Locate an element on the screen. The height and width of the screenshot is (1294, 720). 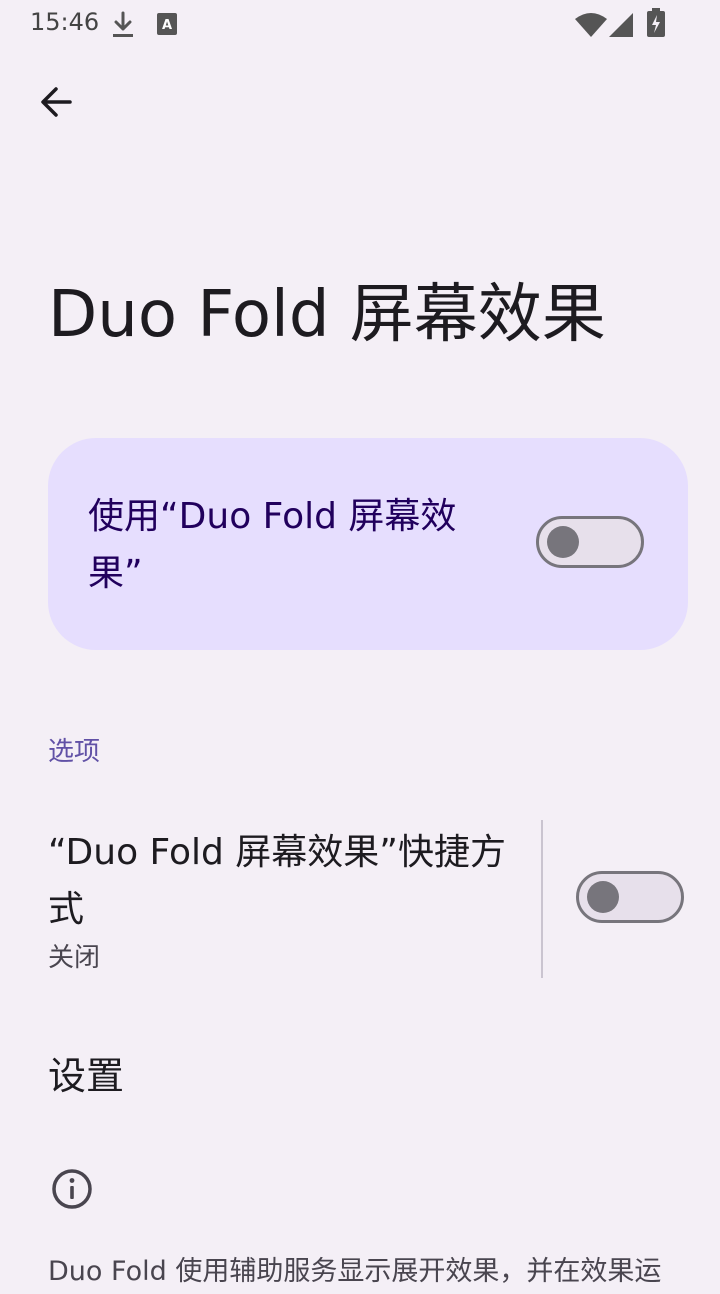
battery-charging-icon is located at coordinates (656, 25).